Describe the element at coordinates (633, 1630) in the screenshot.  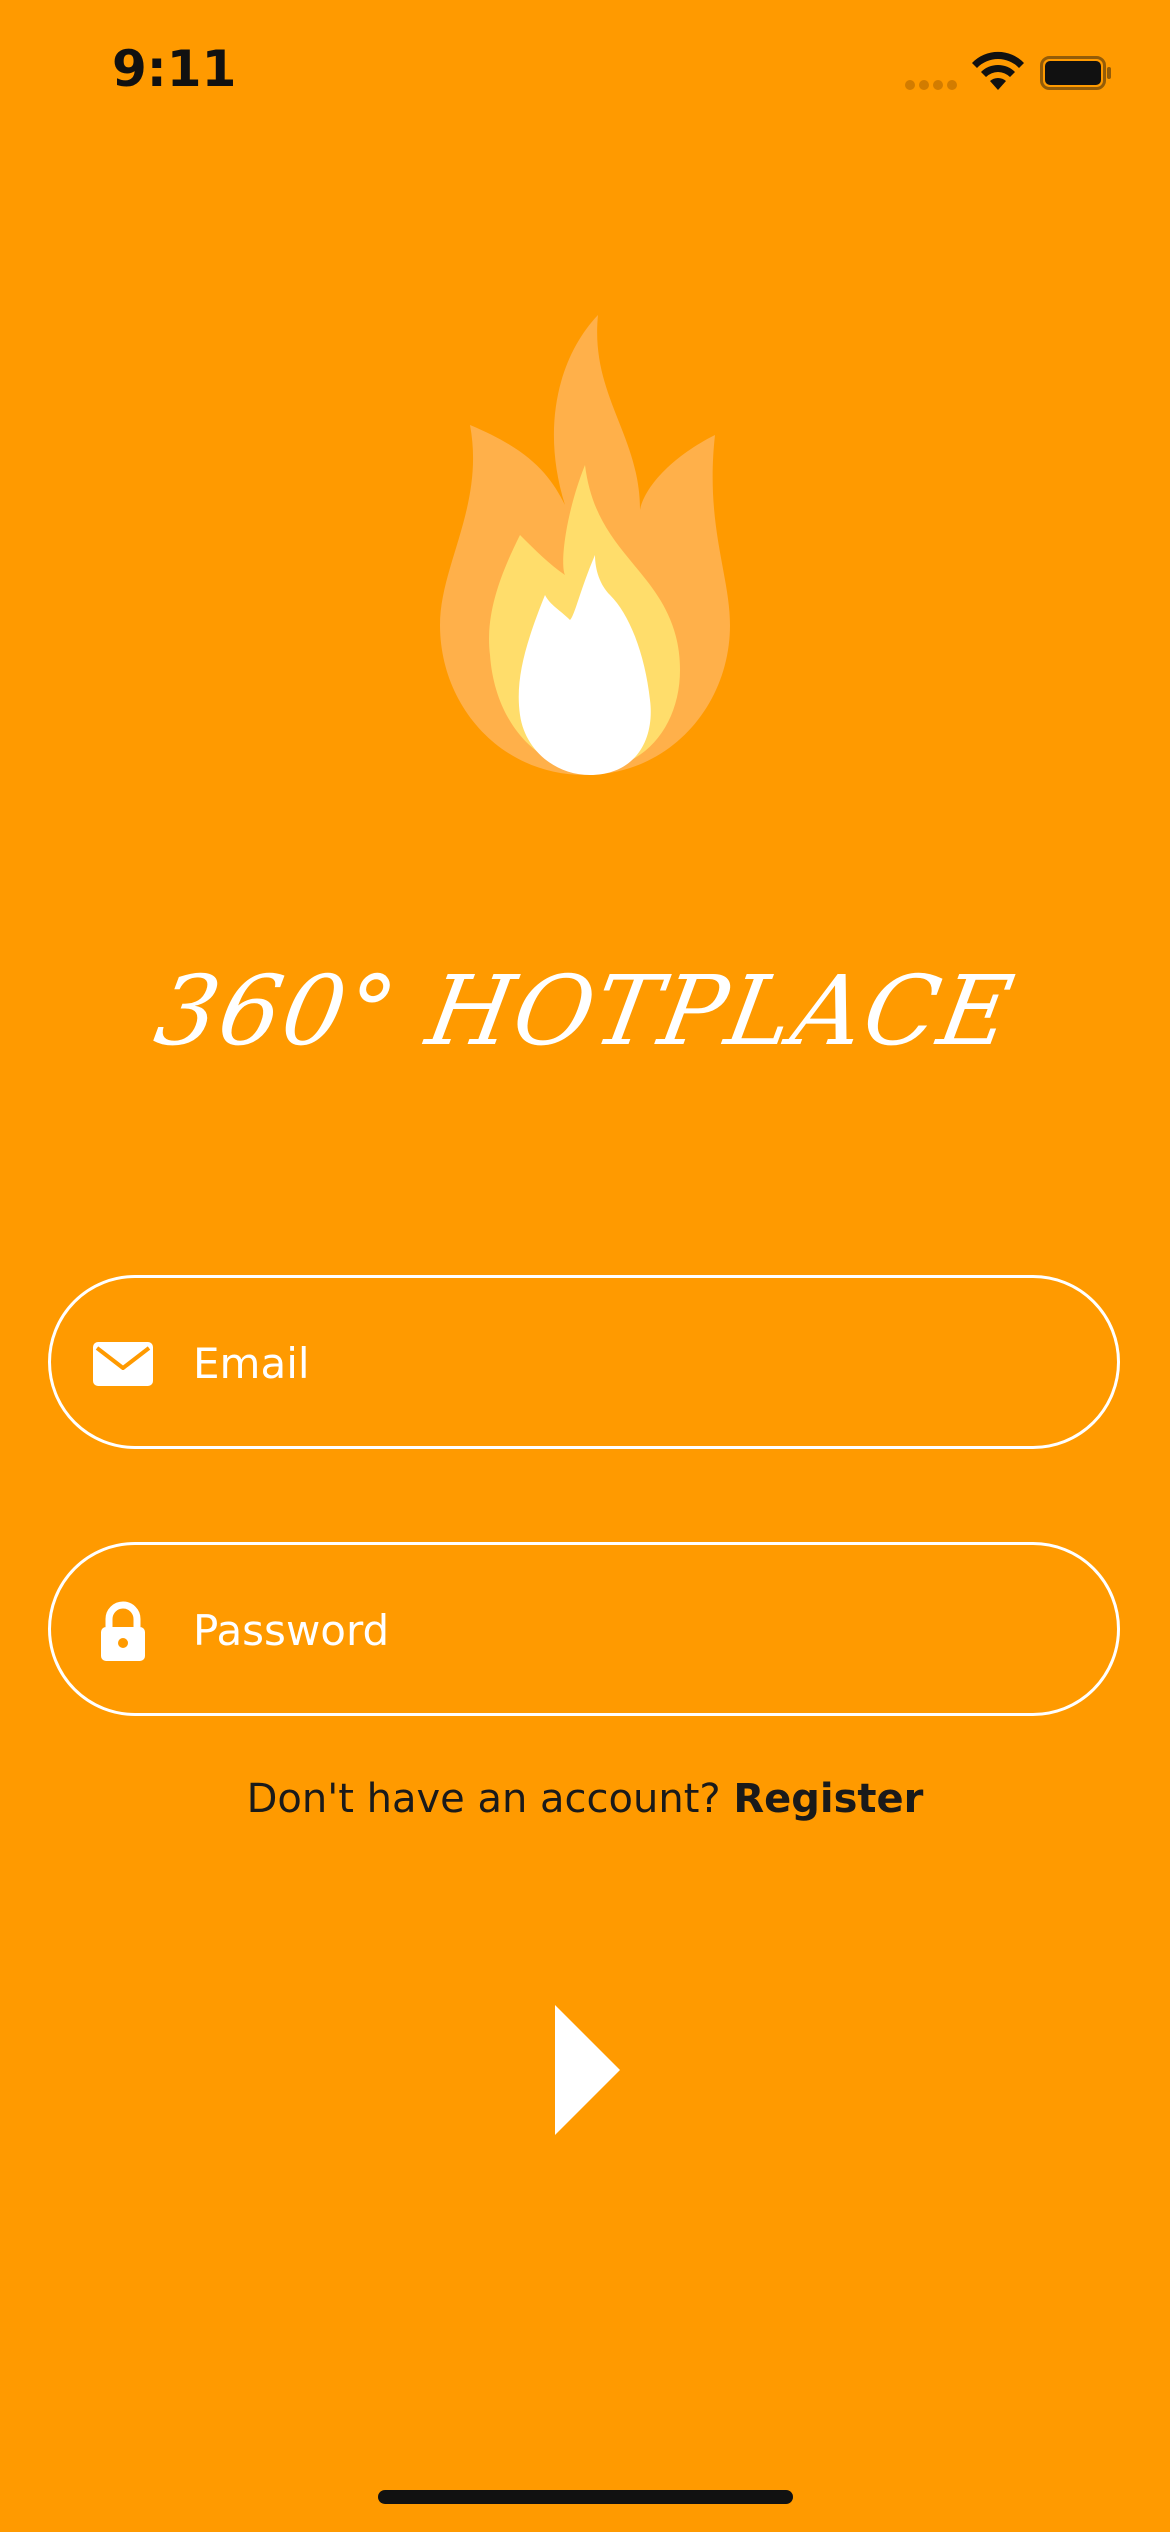
I see `password-input` at that location.